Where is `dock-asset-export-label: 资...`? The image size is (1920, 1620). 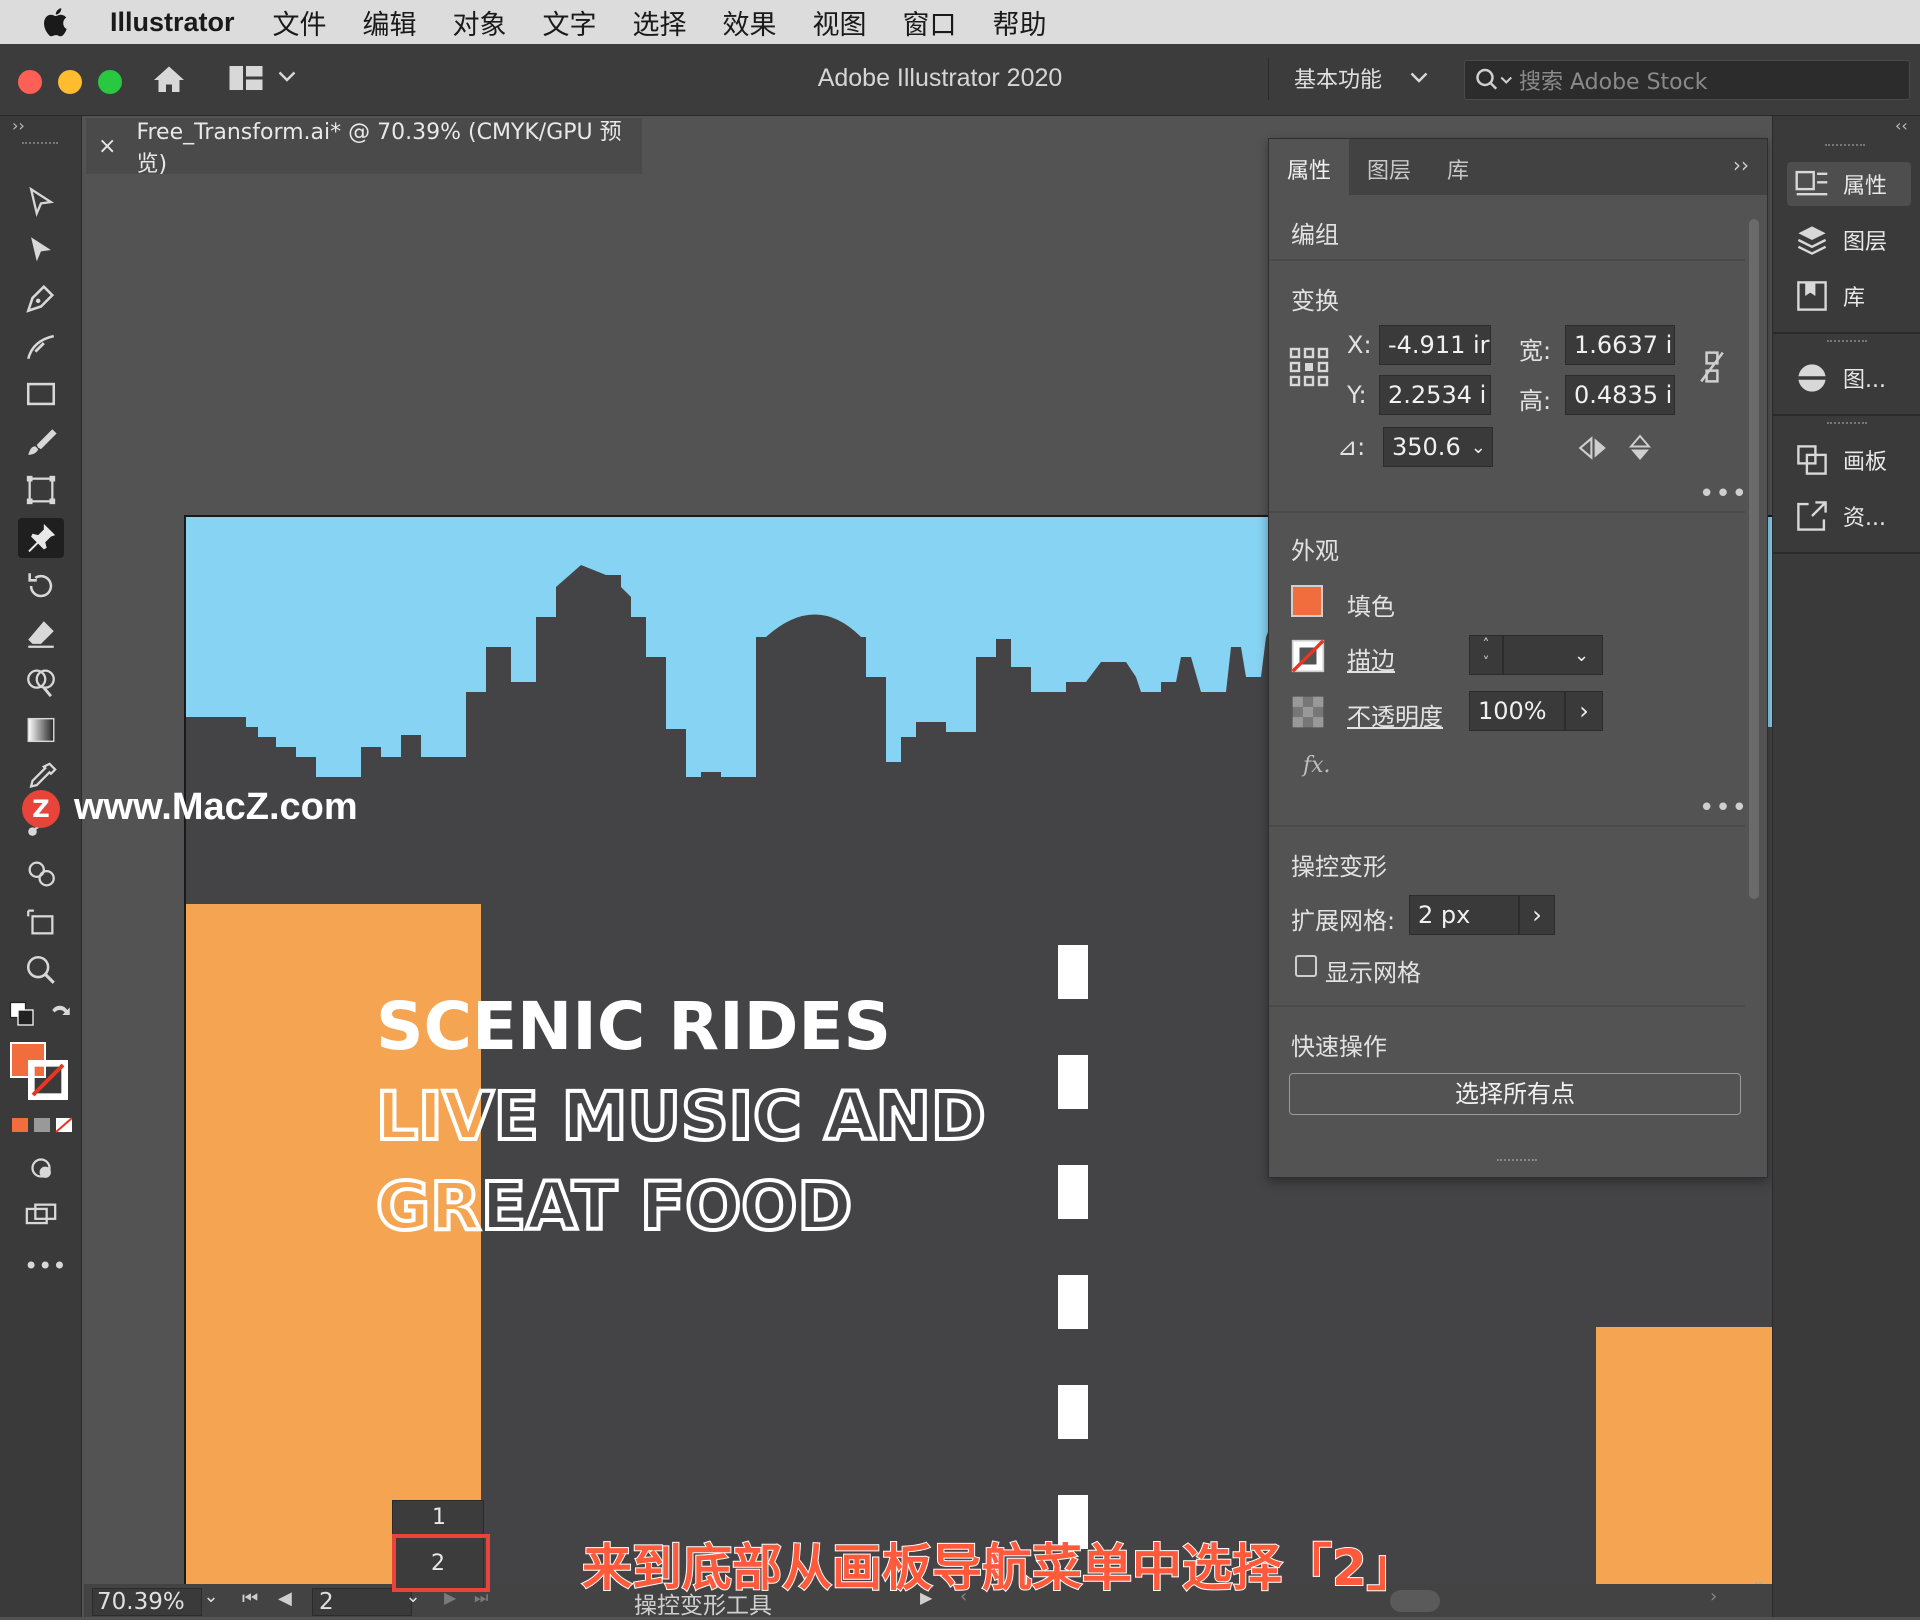
dock-asset-export-label: 资... is located at coordinates (1864, 518).